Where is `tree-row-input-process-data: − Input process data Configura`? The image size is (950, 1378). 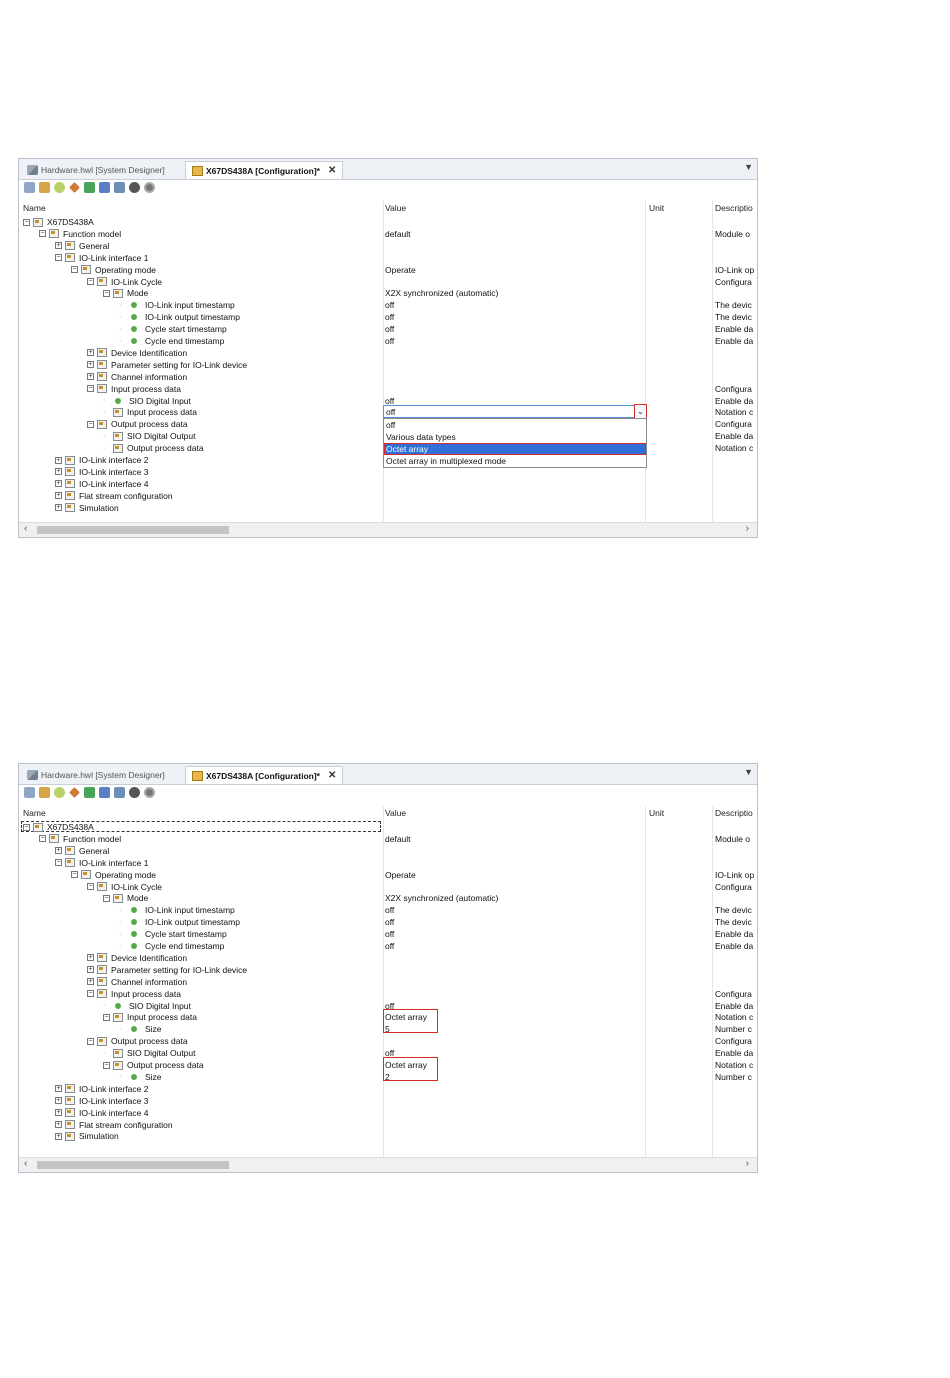
tree-row-input-process-data: − Input process data Configura is located at coordinates (388, 994).